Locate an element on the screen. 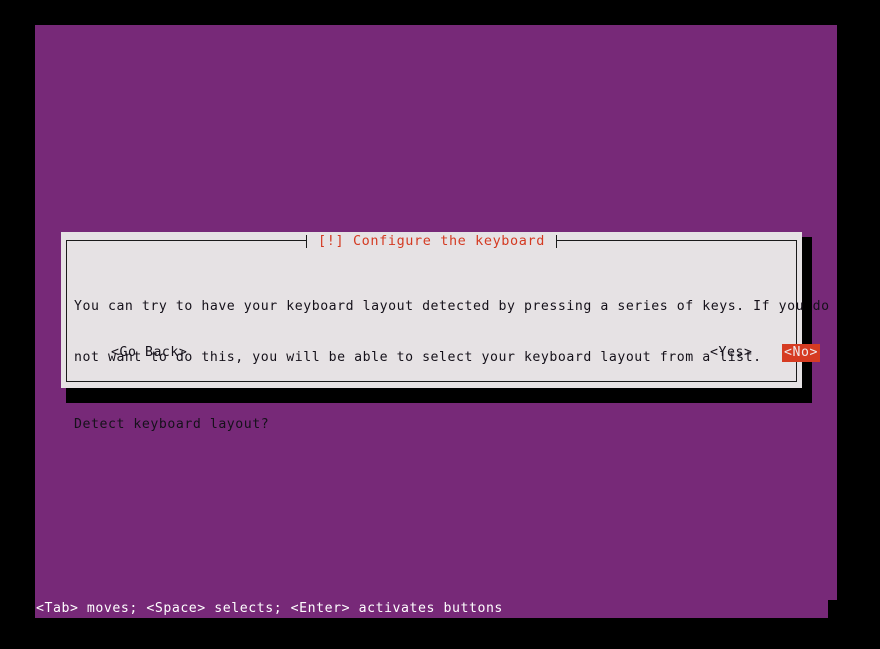 This screenshot has width=880, height=649. dialog-question: Detect keyboard layout? is located at coordinates (172, 424).